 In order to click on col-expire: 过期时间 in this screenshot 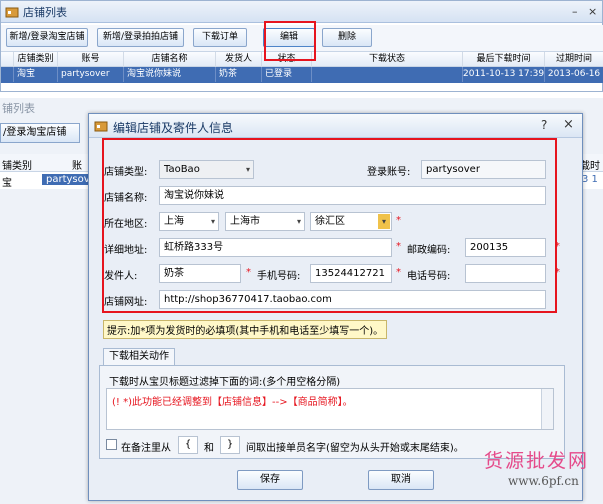, I will do `click(574, 59)`.